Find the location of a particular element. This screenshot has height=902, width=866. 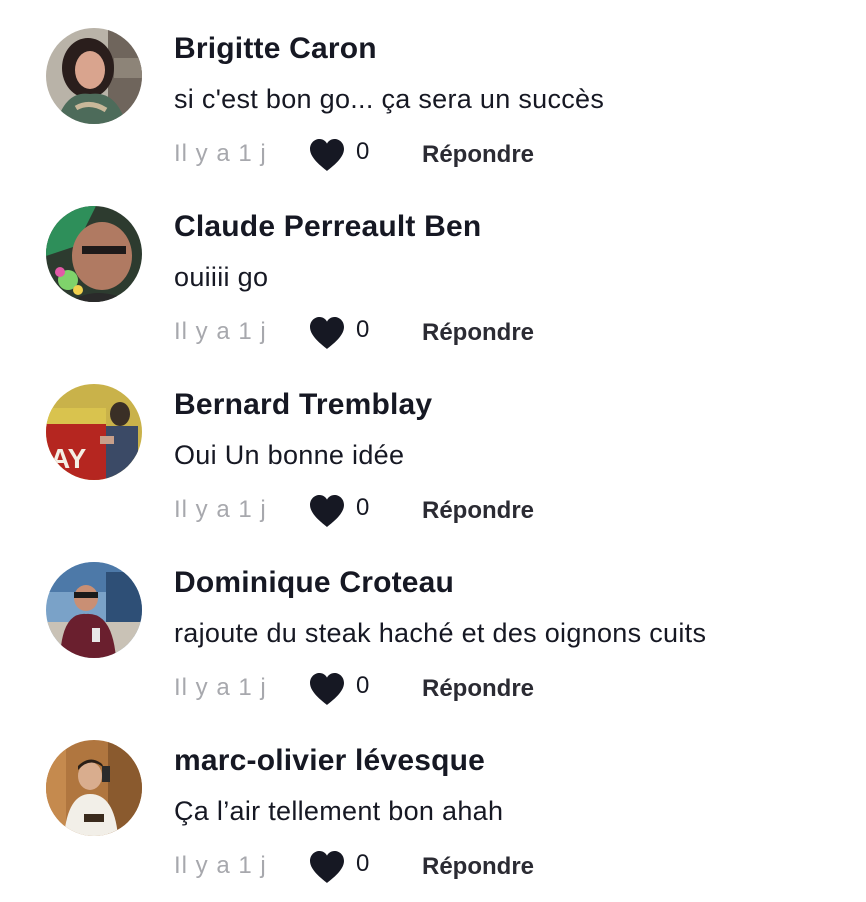

comment-author: Brigitte Caron is located at coordinates (275, 49).